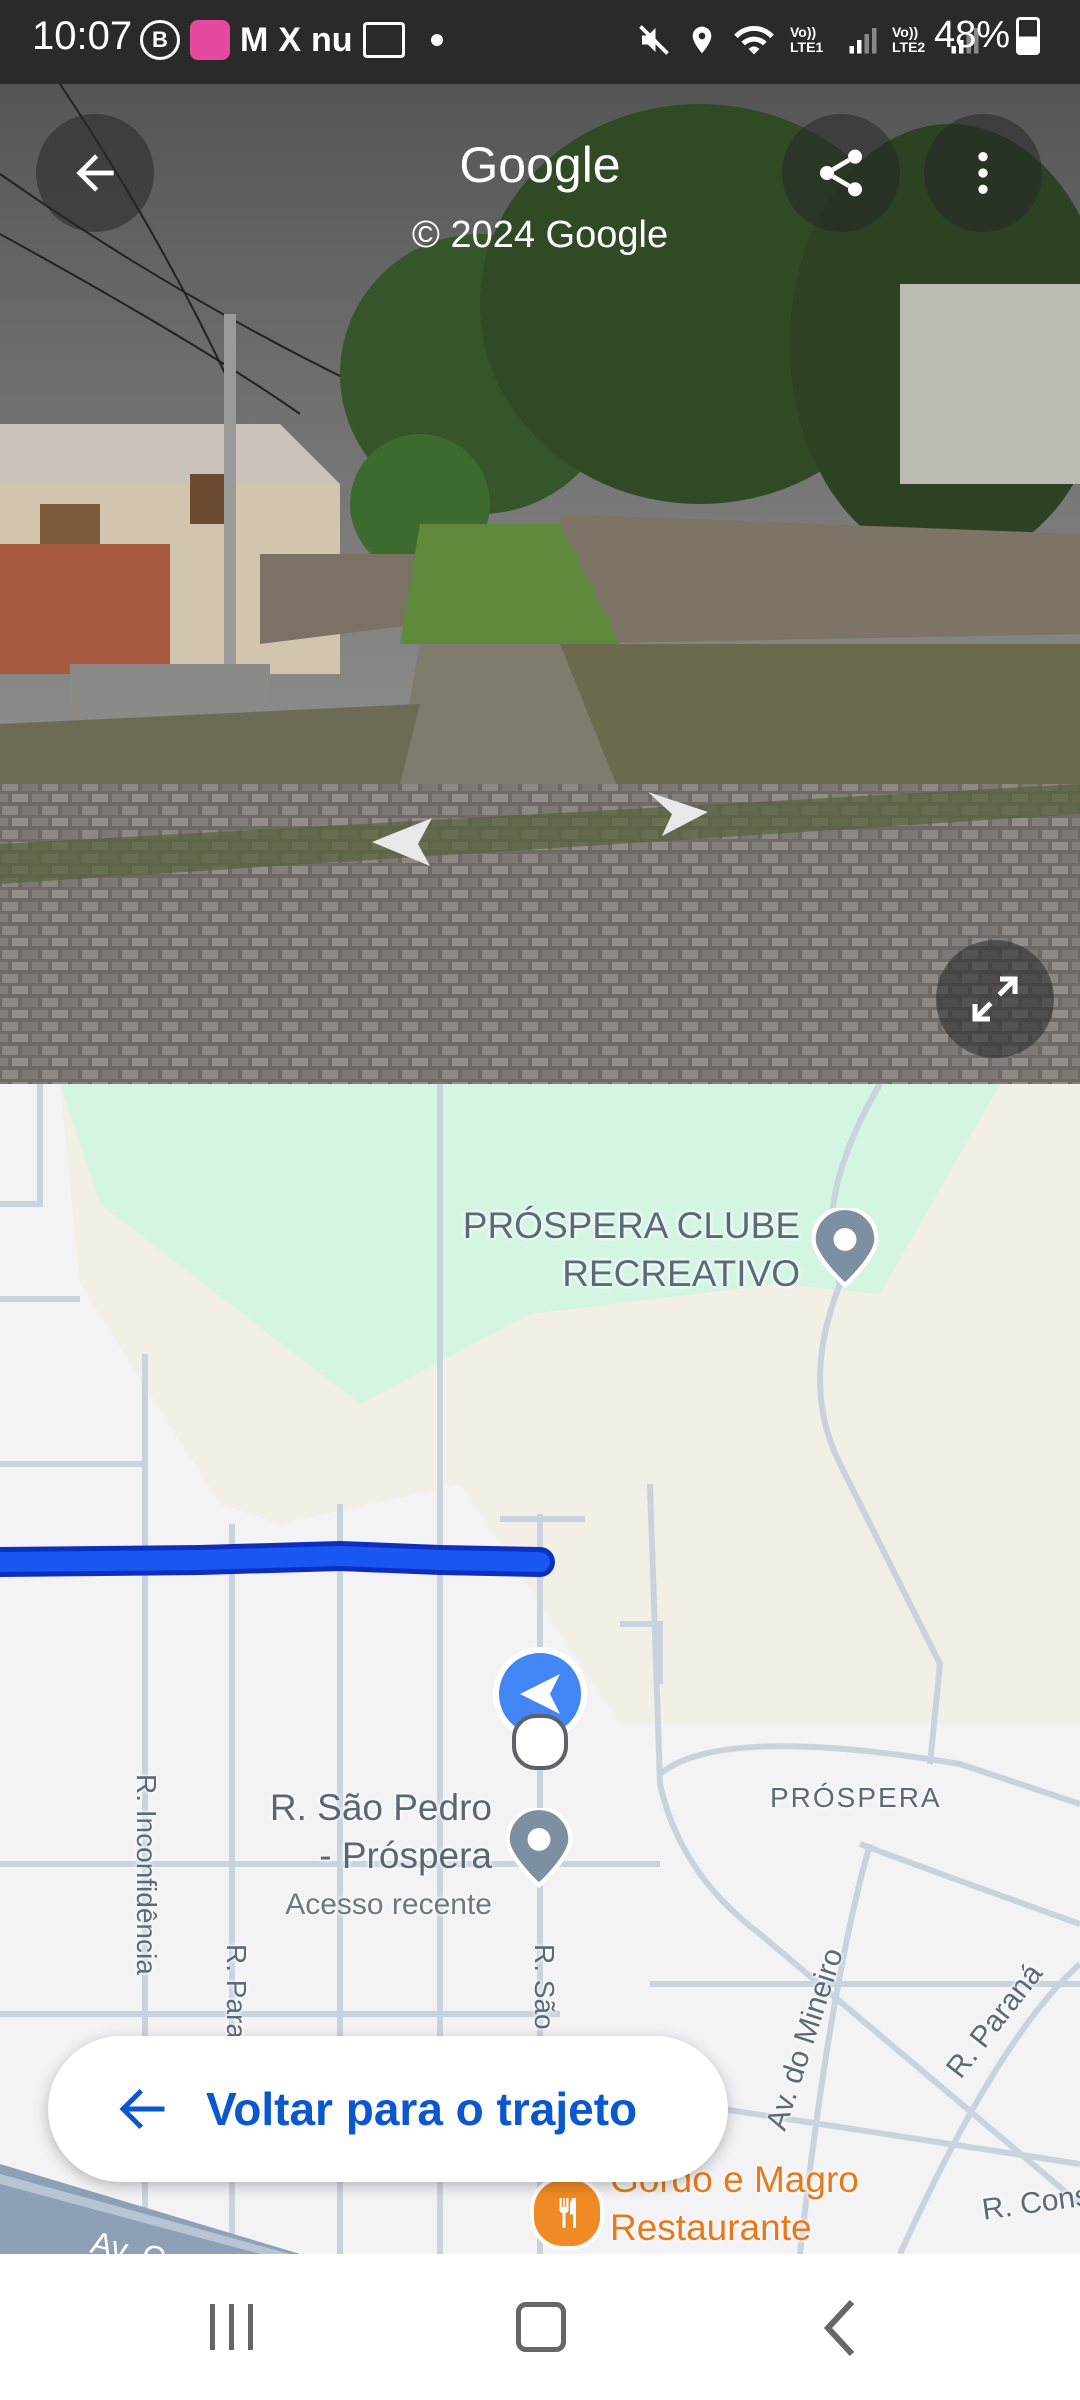 The width and height of the screenshot is (1080, 2400). What do you see at coordinates (540, 1742) in the screenshot?
I see `route-origin-dot` at bounding box center [540, 1742].